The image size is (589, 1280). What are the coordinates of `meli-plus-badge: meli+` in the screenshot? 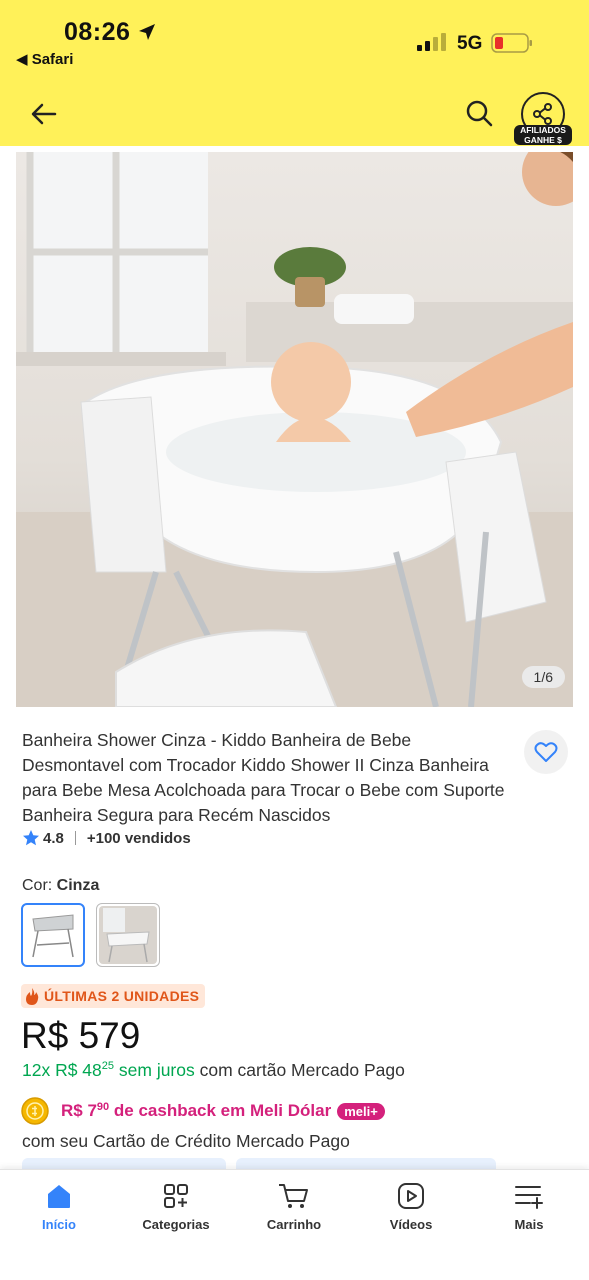 It's located at (361, 1111).